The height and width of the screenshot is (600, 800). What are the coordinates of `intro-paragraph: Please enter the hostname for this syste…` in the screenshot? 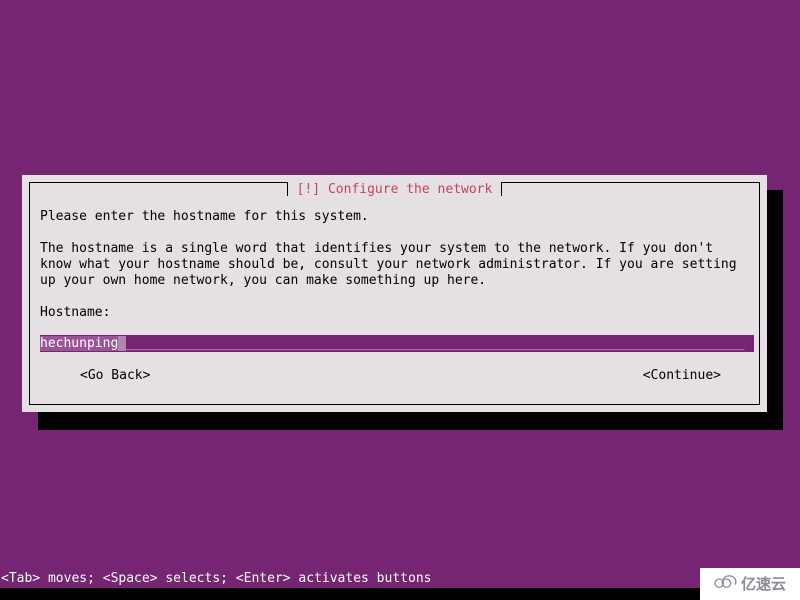 It's located at (204, 216).